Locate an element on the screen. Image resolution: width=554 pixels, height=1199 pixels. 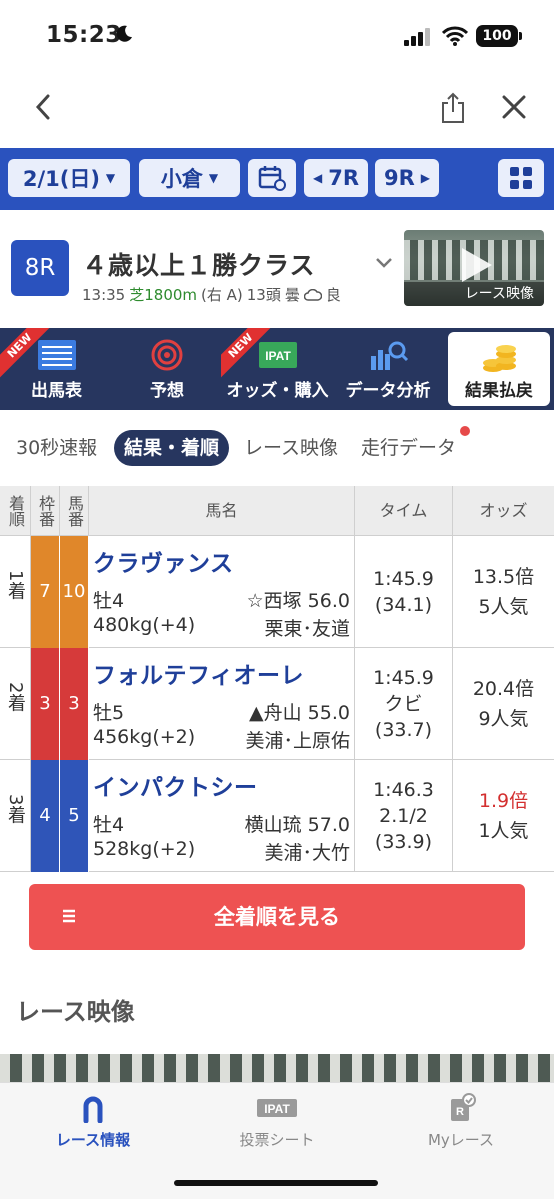
race-title: ４歳以上１勝クラス is located at coordinates (199, 265).